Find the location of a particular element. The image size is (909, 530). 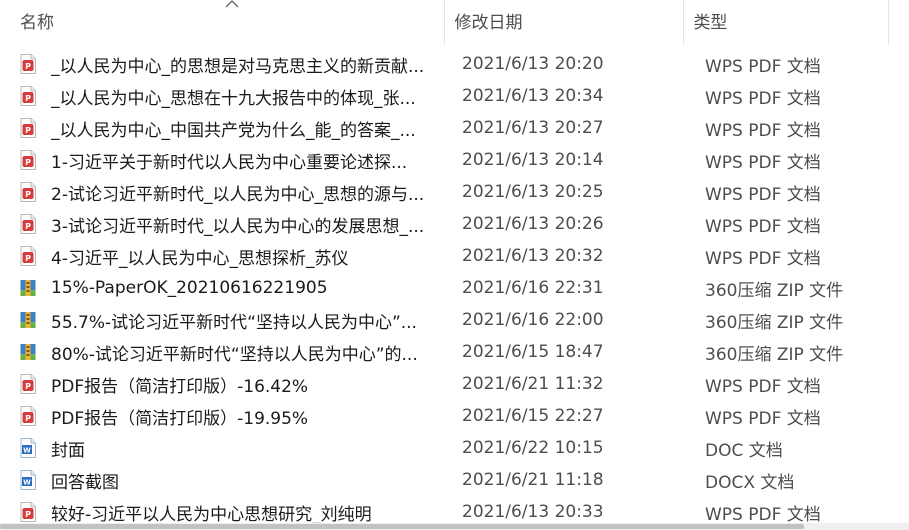

file-name-cell: P PDF报告（简洁打印版）-16.42% is located at coordinates (226, 384).